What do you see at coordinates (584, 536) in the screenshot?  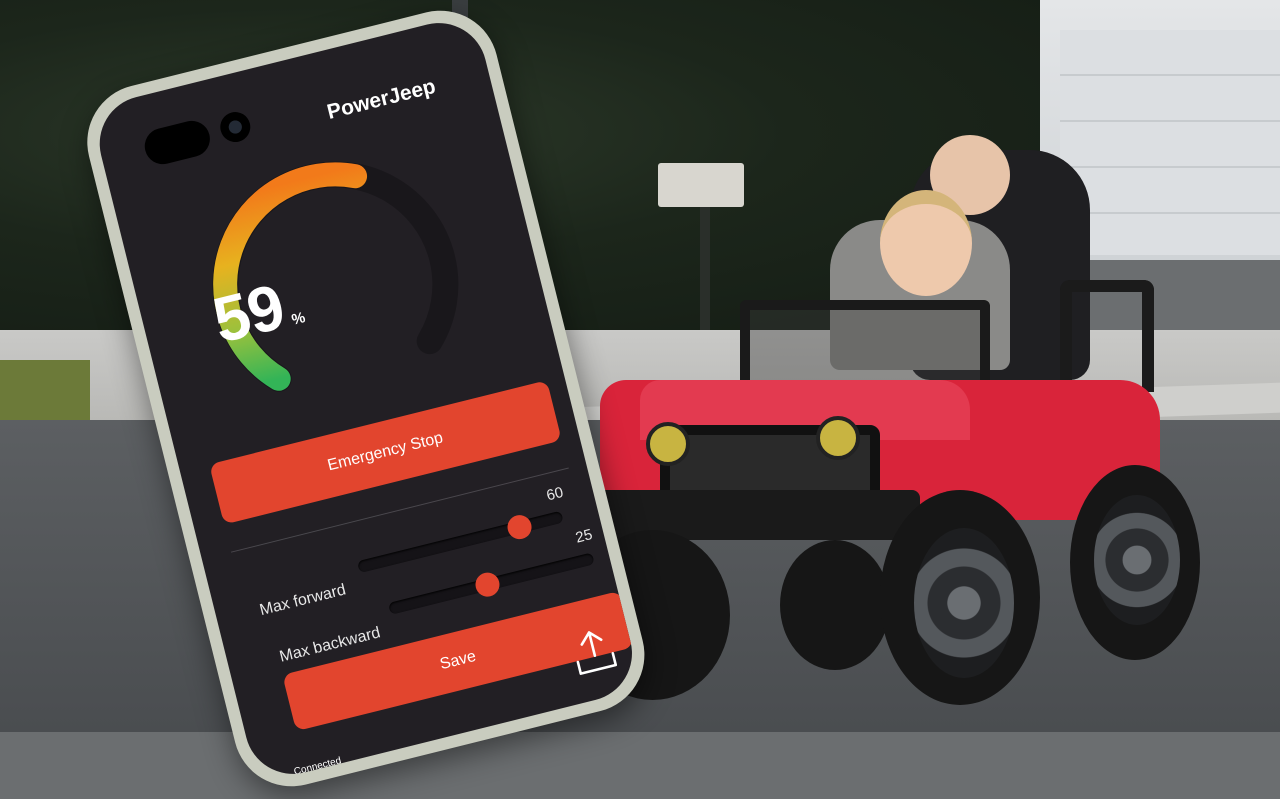 I see `max-backward-value: 25` at bounding box center [584, 536].